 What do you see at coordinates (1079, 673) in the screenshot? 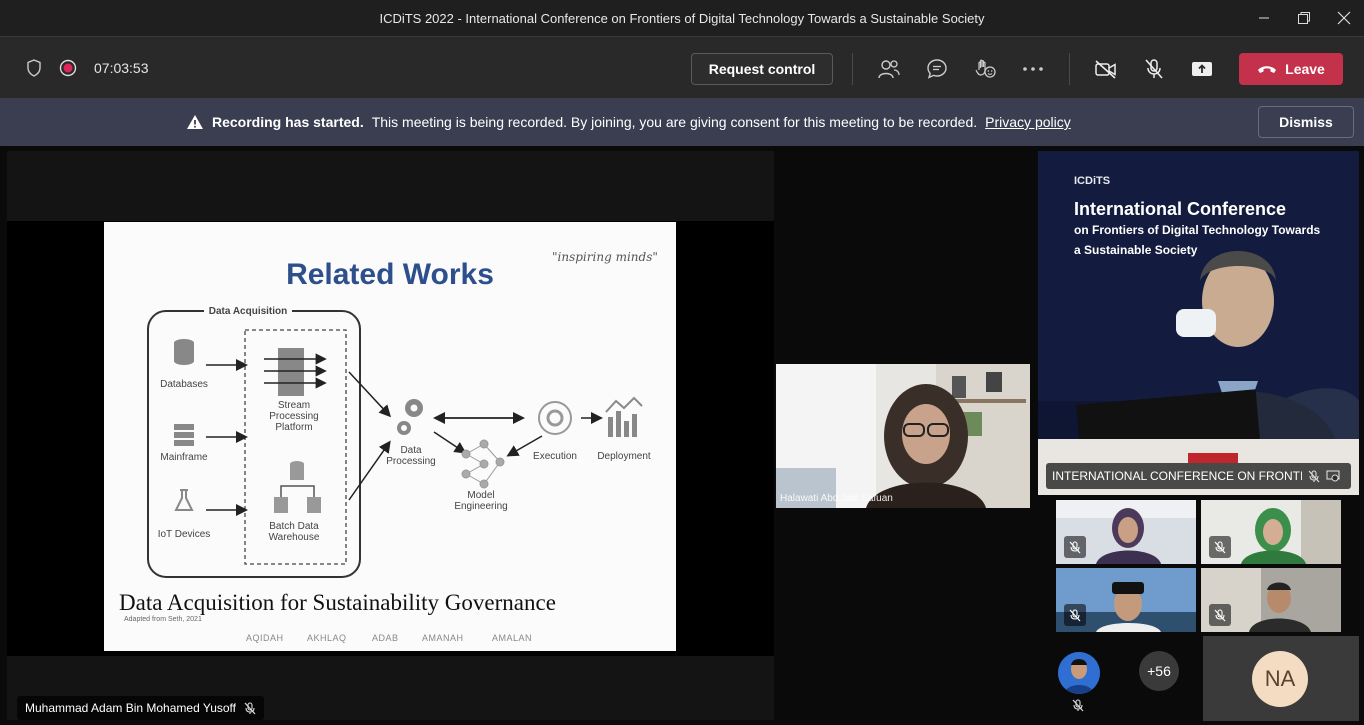
I see `self-avatar` at bounding box center [1079, 673].